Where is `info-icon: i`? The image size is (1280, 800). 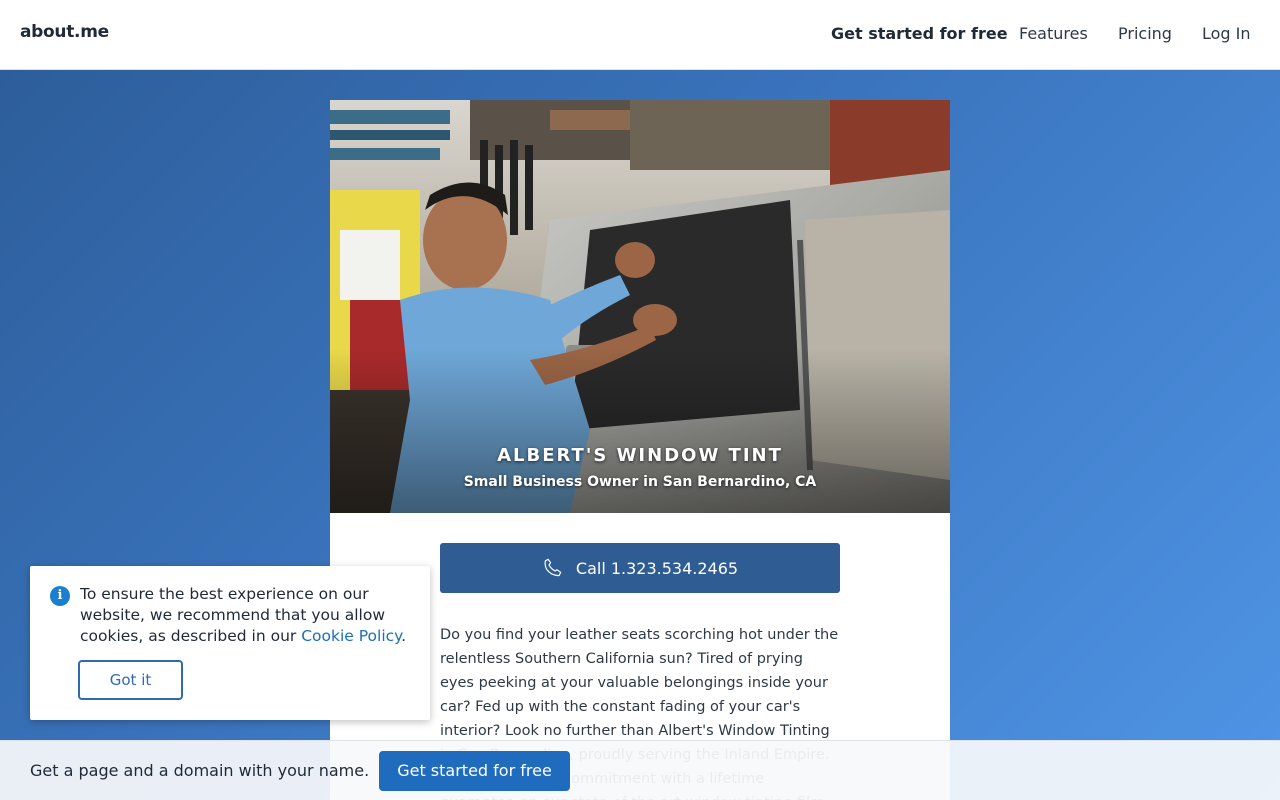
info-icon: i is located at coordinates (60, 596).